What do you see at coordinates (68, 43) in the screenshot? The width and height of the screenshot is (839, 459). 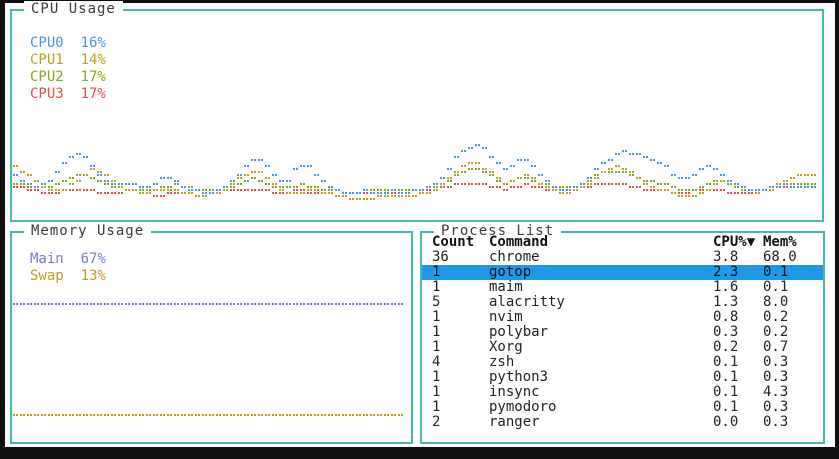 I see `legend-item: CPU0 16%` at bounding box center [68, 43].